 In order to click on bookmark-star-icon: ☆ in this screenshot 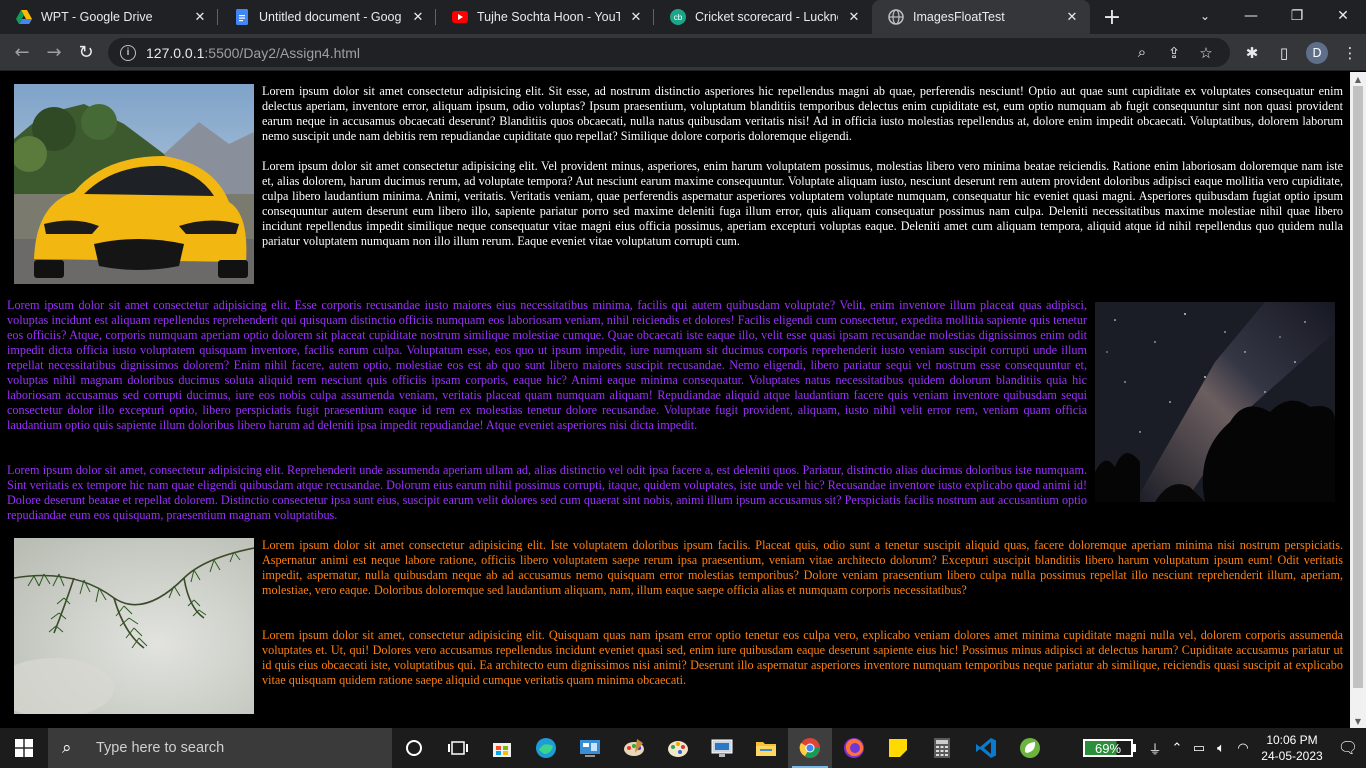, I will do `click(1206, 53)`.